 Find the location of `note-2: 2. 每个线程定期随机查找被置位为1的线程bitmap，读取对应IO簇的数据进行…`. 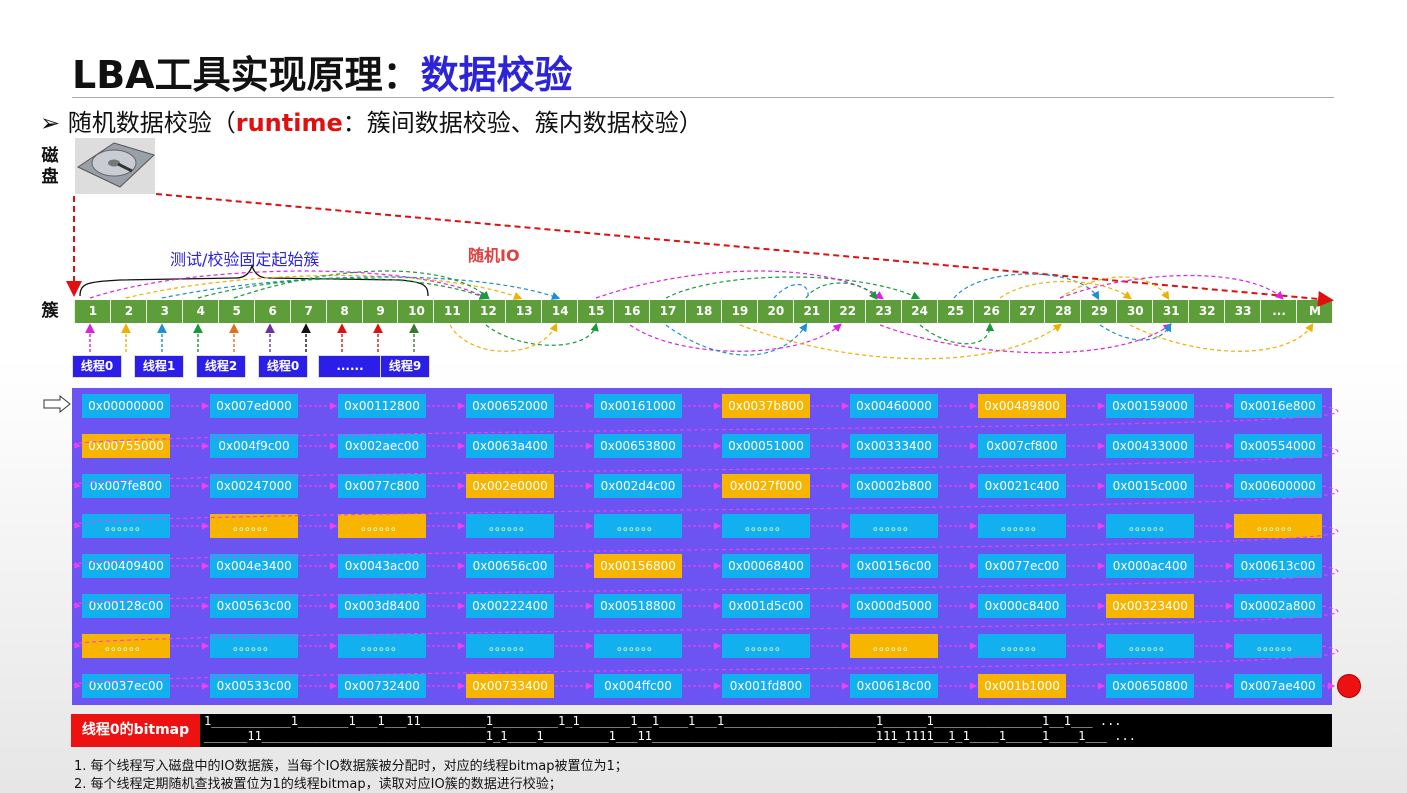

note-2: 2. 每个线程定期随机查找被置位为1的线程bitmap，读取对应IO簇的数据进行… is located at coordinates (318, 784).